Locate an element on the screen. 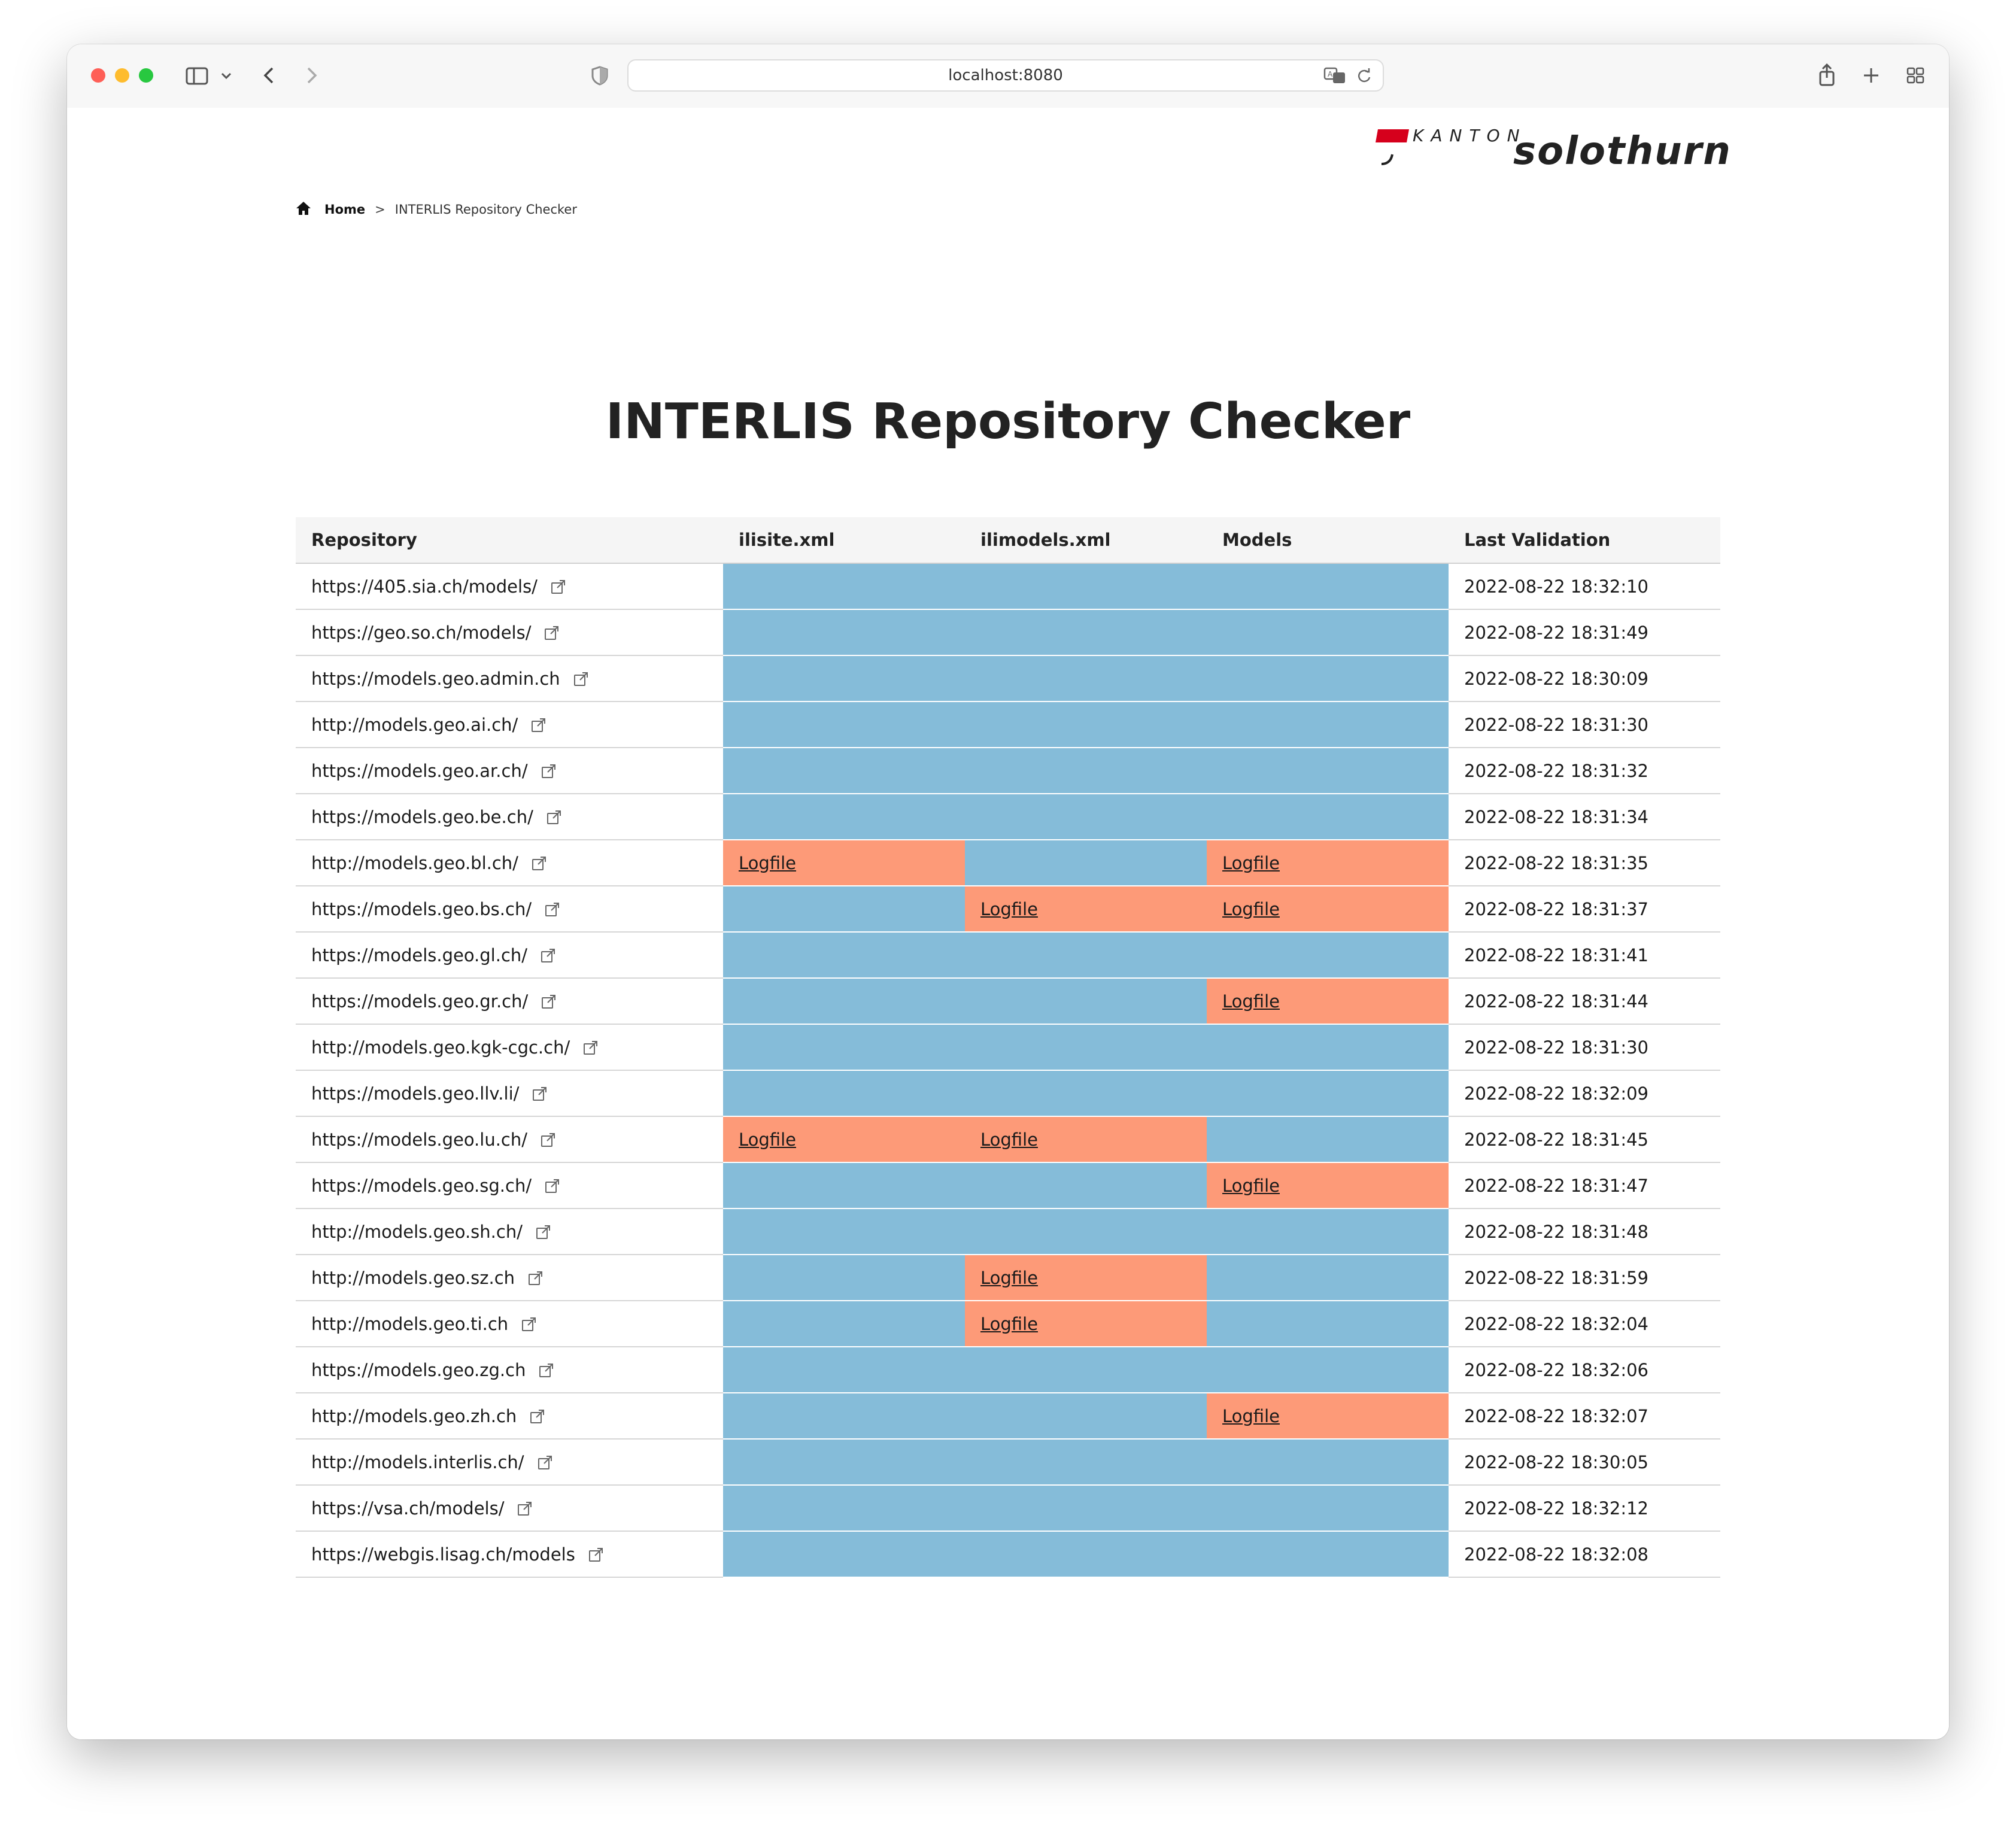  translate-icon: A is located at coordinates (1335, 76).